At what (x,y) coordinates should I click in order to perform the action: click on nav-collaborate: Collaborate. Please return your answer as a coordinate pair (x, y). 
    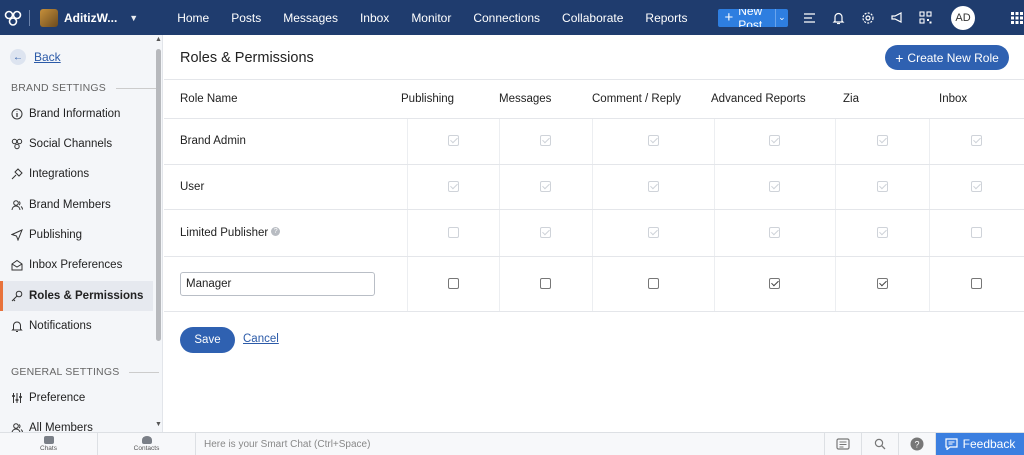
    Looking at the image, I should click on (592, 17).